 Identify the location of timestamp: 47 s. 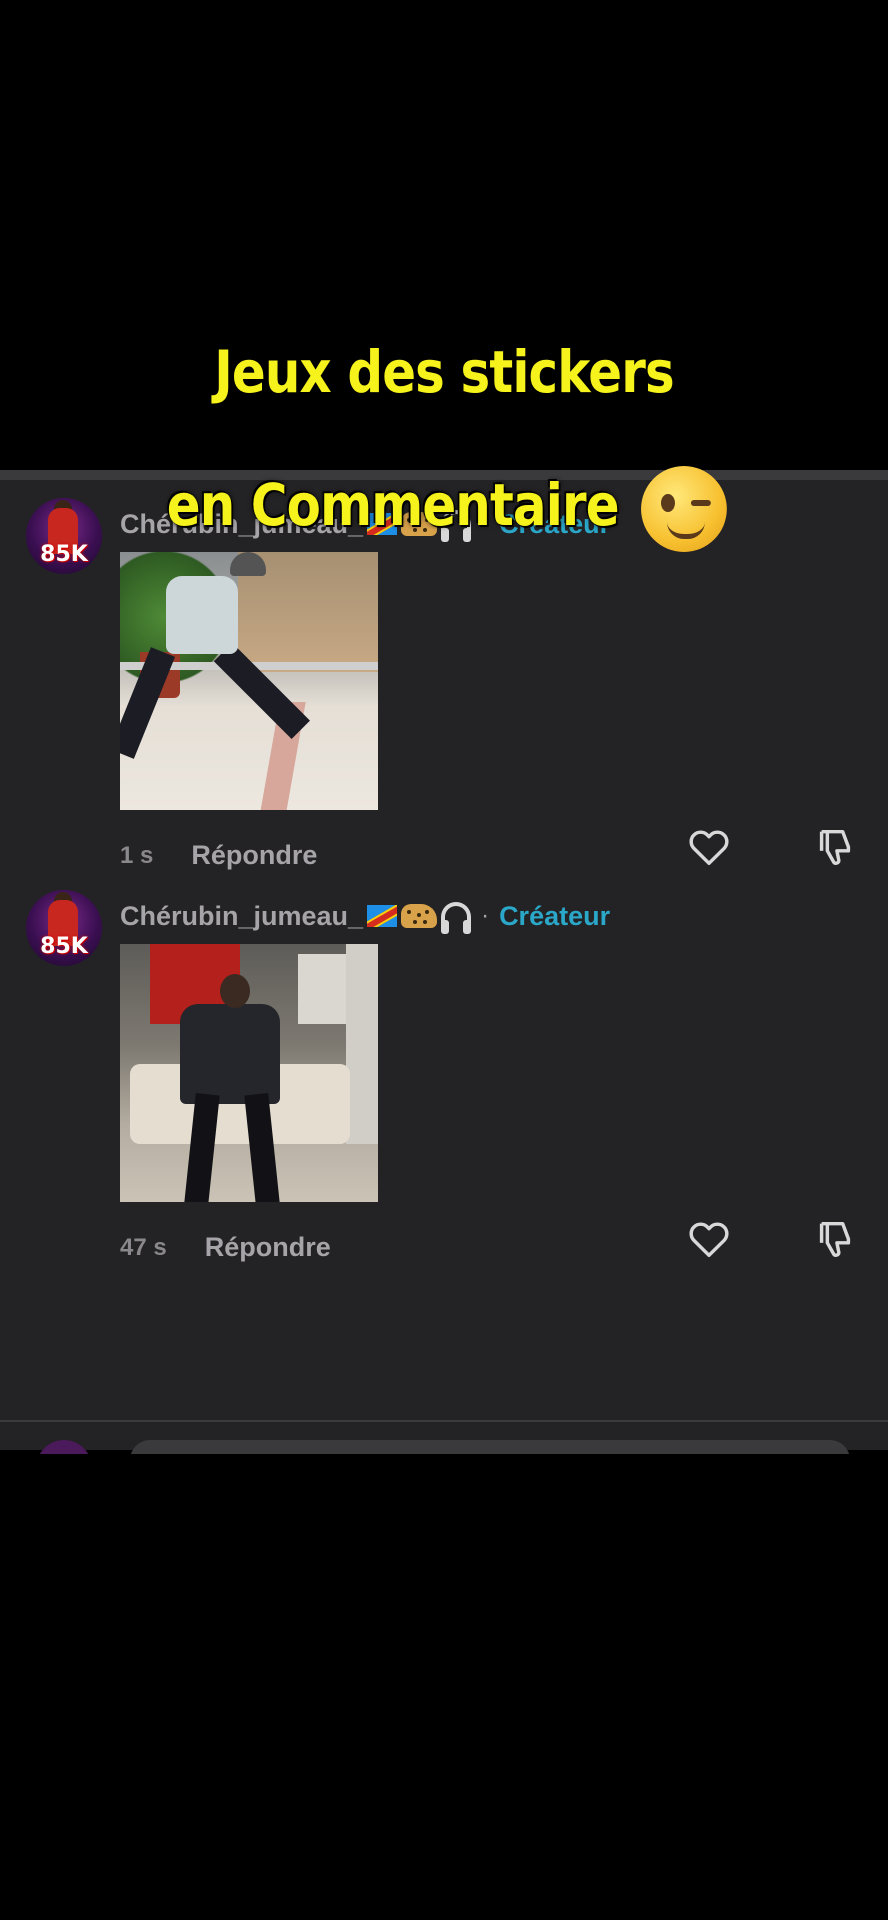
(143, 1247).